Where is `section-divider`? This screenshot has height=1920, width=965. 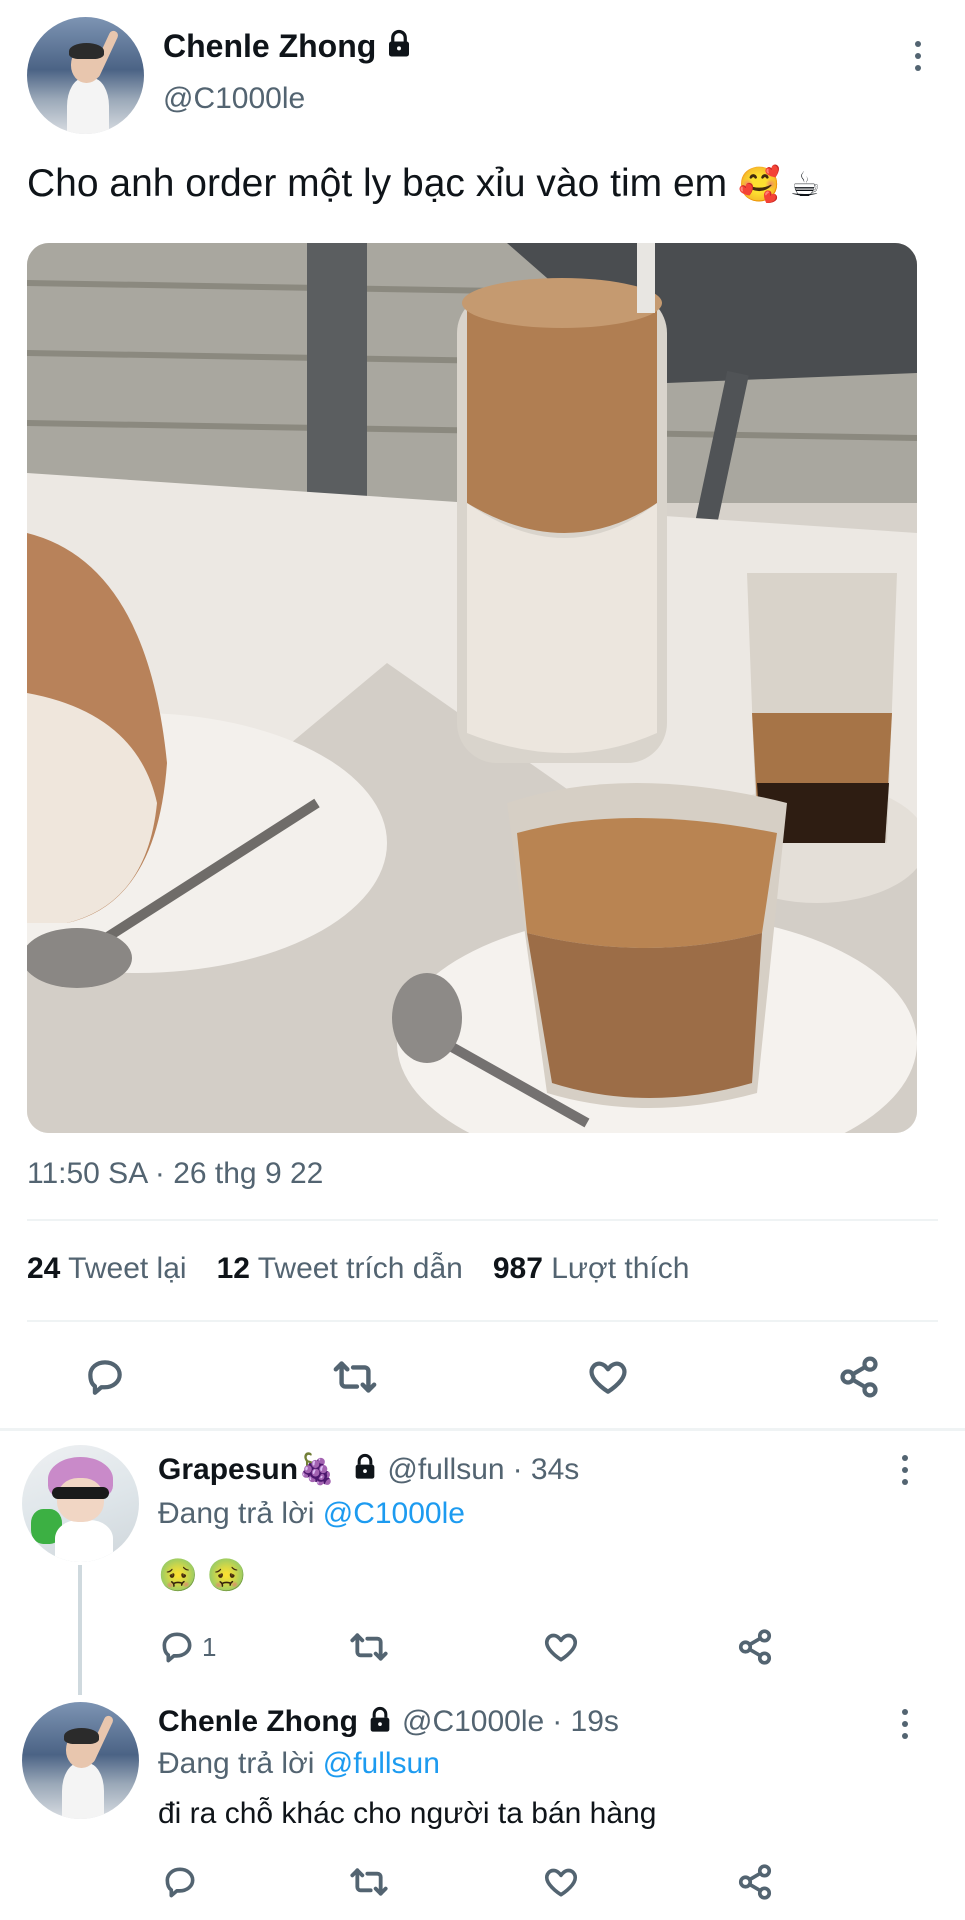
section-divider is located at coordinates (482, 1429).